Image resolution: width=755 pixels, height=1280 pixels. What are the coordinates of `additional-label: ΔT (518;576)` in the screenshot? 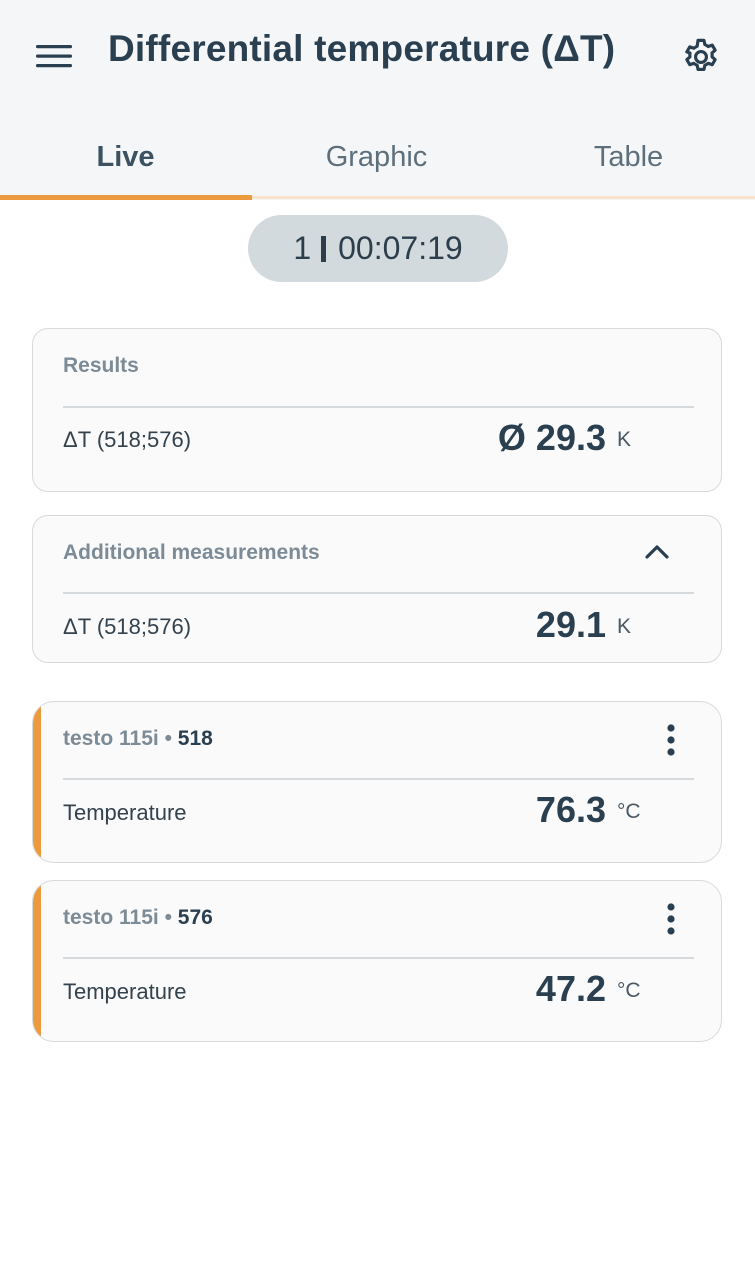 It's located at (127, 626).